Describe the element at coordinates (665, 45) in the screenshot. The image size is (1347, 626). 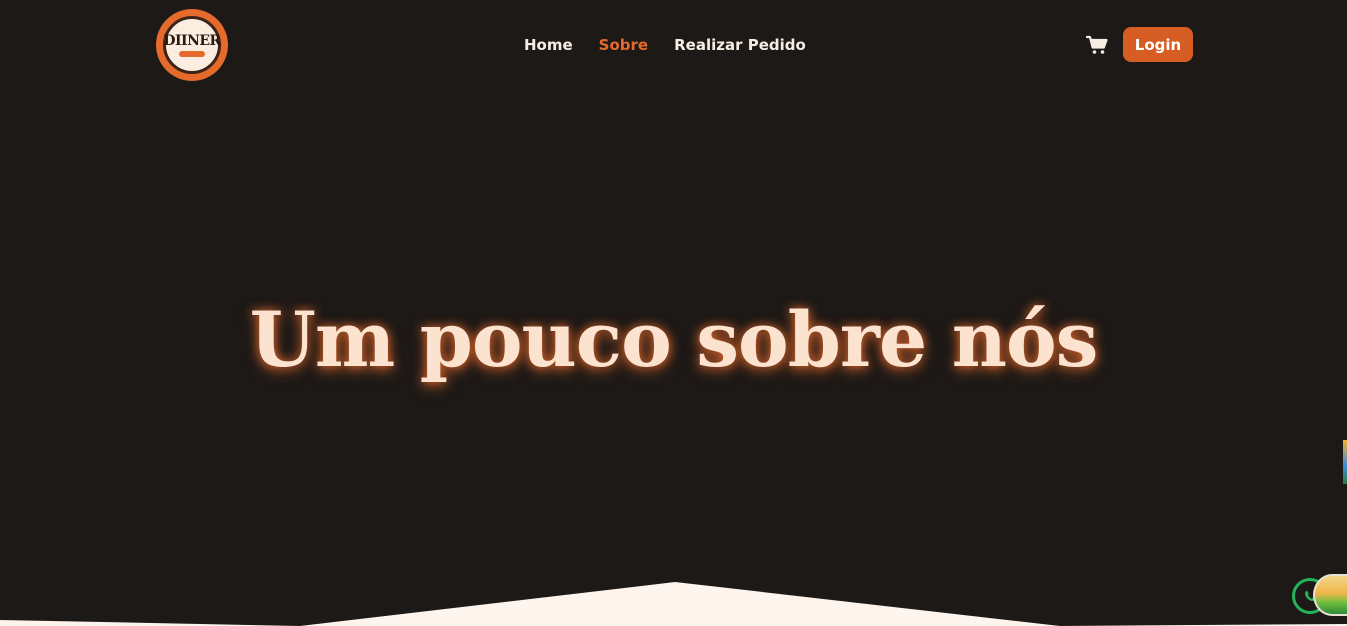
I see `main-nav: Home Sobre Realizar Pedido` at that location.